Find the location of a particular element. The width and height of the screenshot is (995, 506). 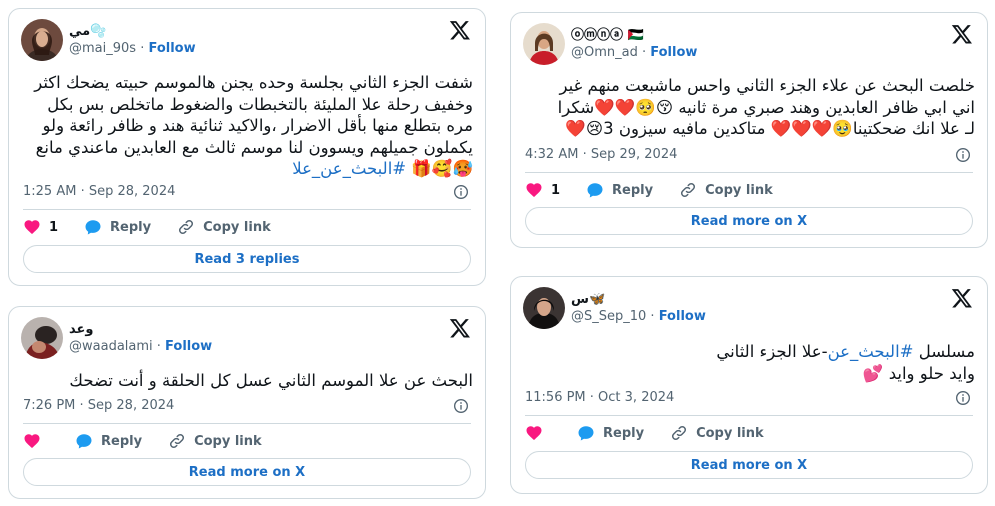

read-replies-button: Read 3 replies is located at coordinates (247, 259).